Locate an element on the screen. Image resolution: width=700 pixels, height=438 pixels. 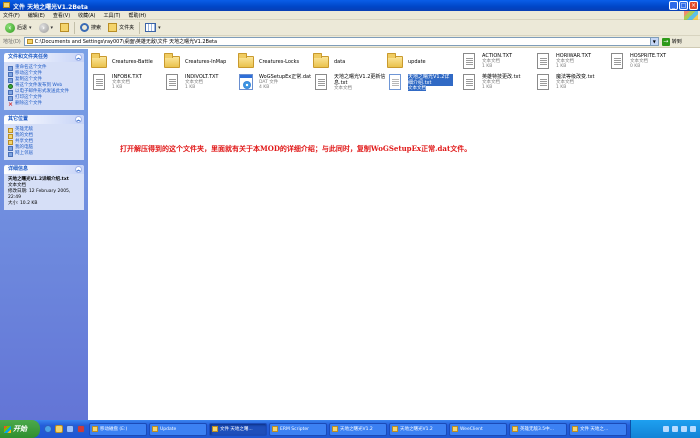
taskbar-item-label: Update is located at coordinates (168, 429).